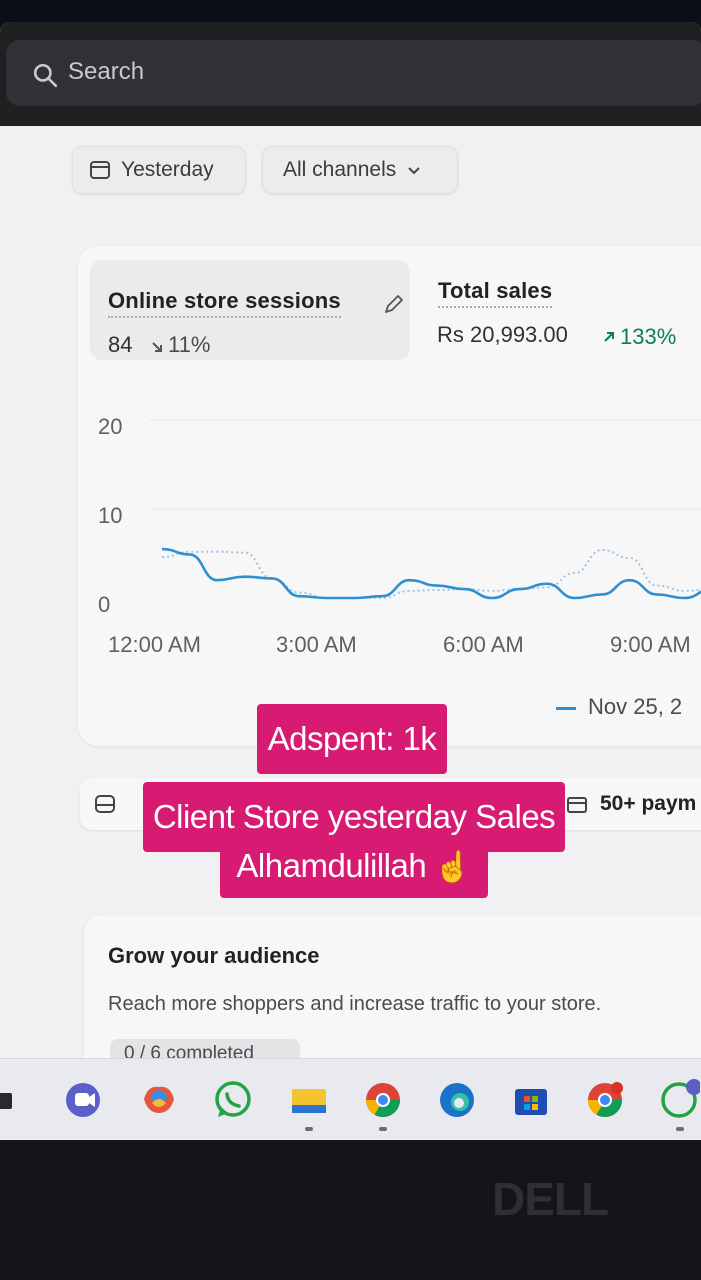  I want to click on search-label: Search, so click(106, 71).